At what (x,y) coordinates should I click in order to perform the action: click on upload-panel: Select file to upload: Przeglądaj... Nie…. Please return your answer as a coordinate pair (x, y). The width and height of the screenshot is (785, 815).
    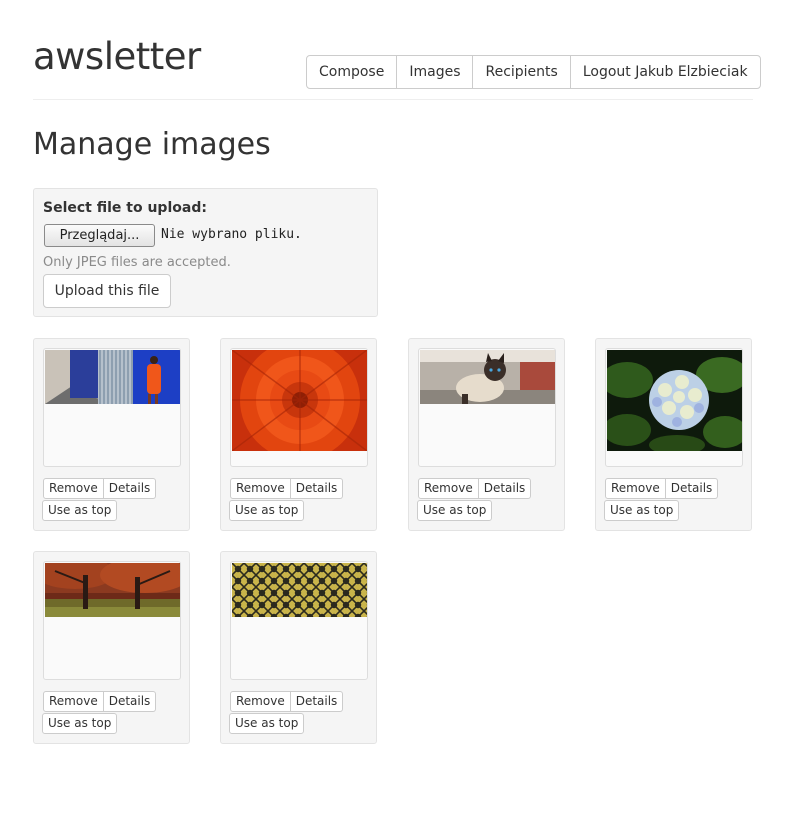
    Looking at the image, I should click on (205, 252).